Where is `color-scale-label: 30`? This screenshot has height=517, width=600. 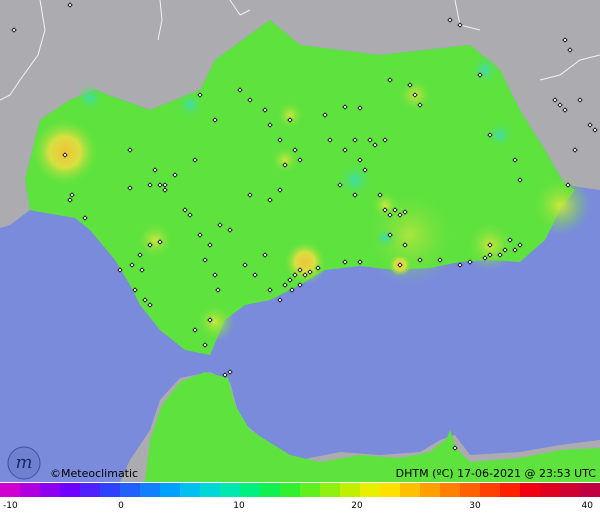
color-scale-label: 30 is located at coordinates (475, 506).